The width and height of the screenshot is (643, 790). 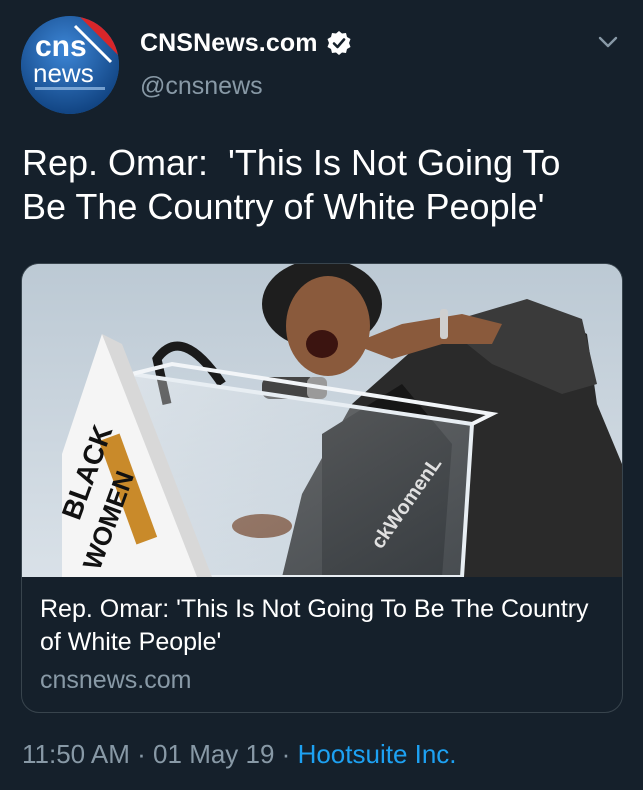 I want to click on card-domain: cnsnews.com, so click(x=116, y=680).